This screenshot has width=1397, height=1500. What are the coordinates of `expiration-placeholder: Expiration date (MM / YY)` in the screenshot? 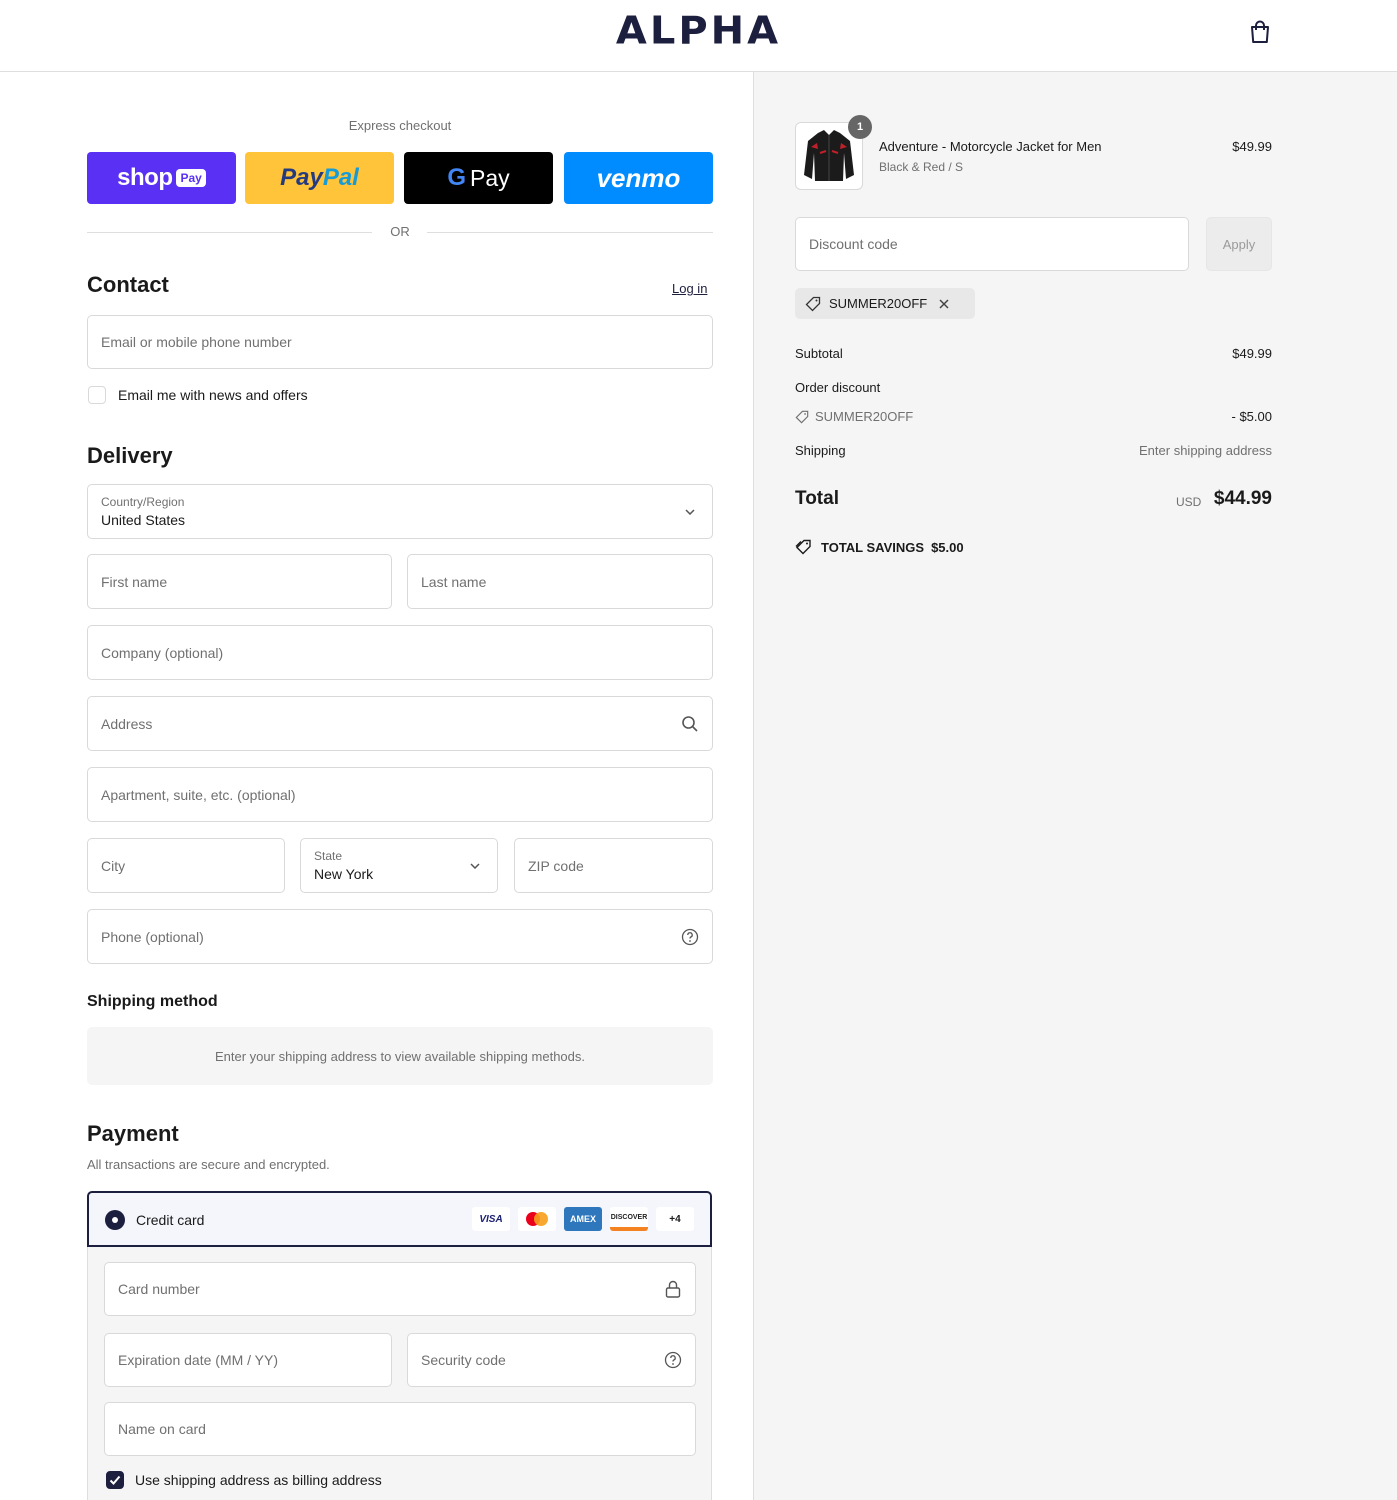 It's located at (198, 1360).